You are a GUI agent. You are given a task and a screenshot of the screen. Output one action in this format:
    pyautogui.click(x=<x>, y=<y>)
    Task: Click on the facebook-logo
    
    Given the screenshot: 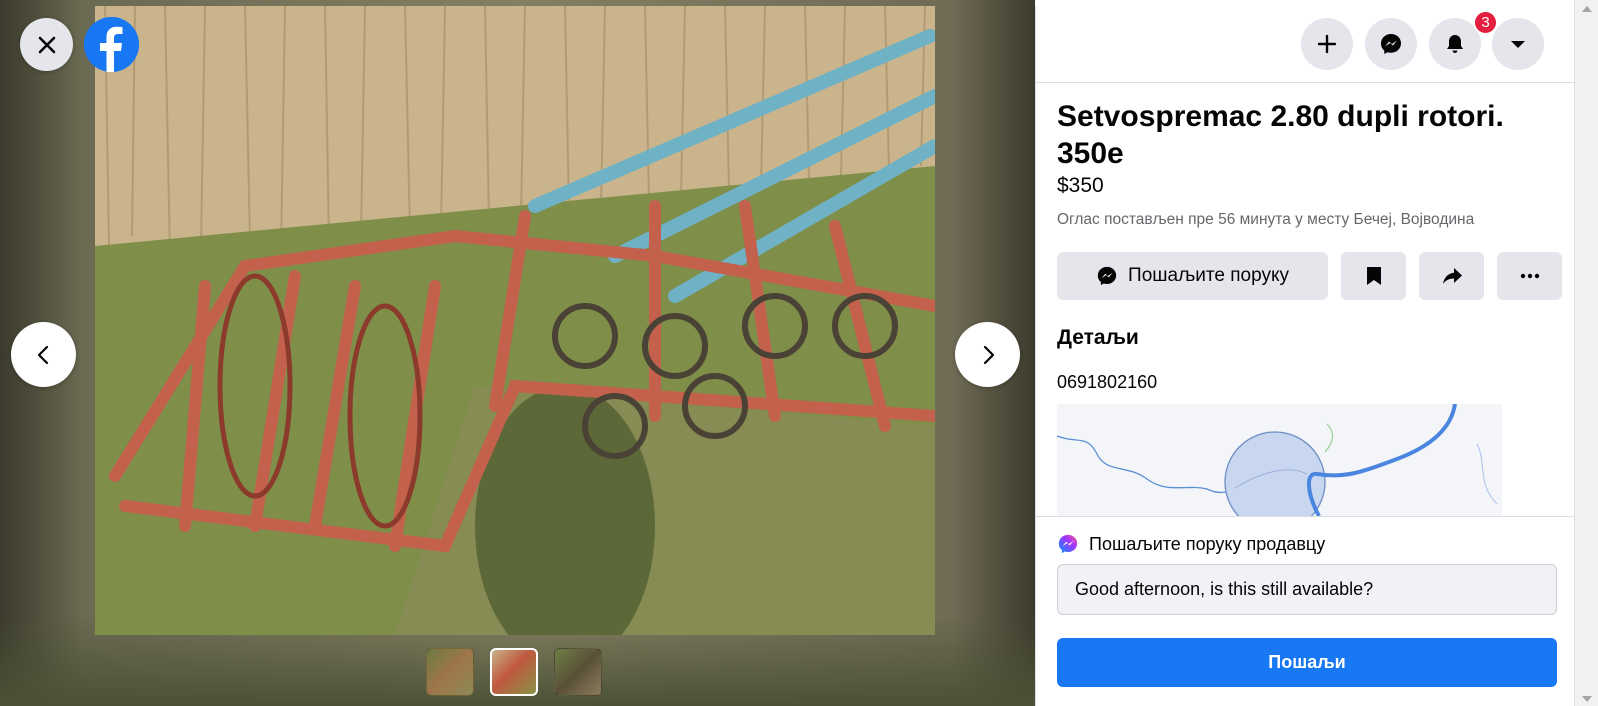 What is the action you would take?
    pyautogui.click(x=111, y=44)
    